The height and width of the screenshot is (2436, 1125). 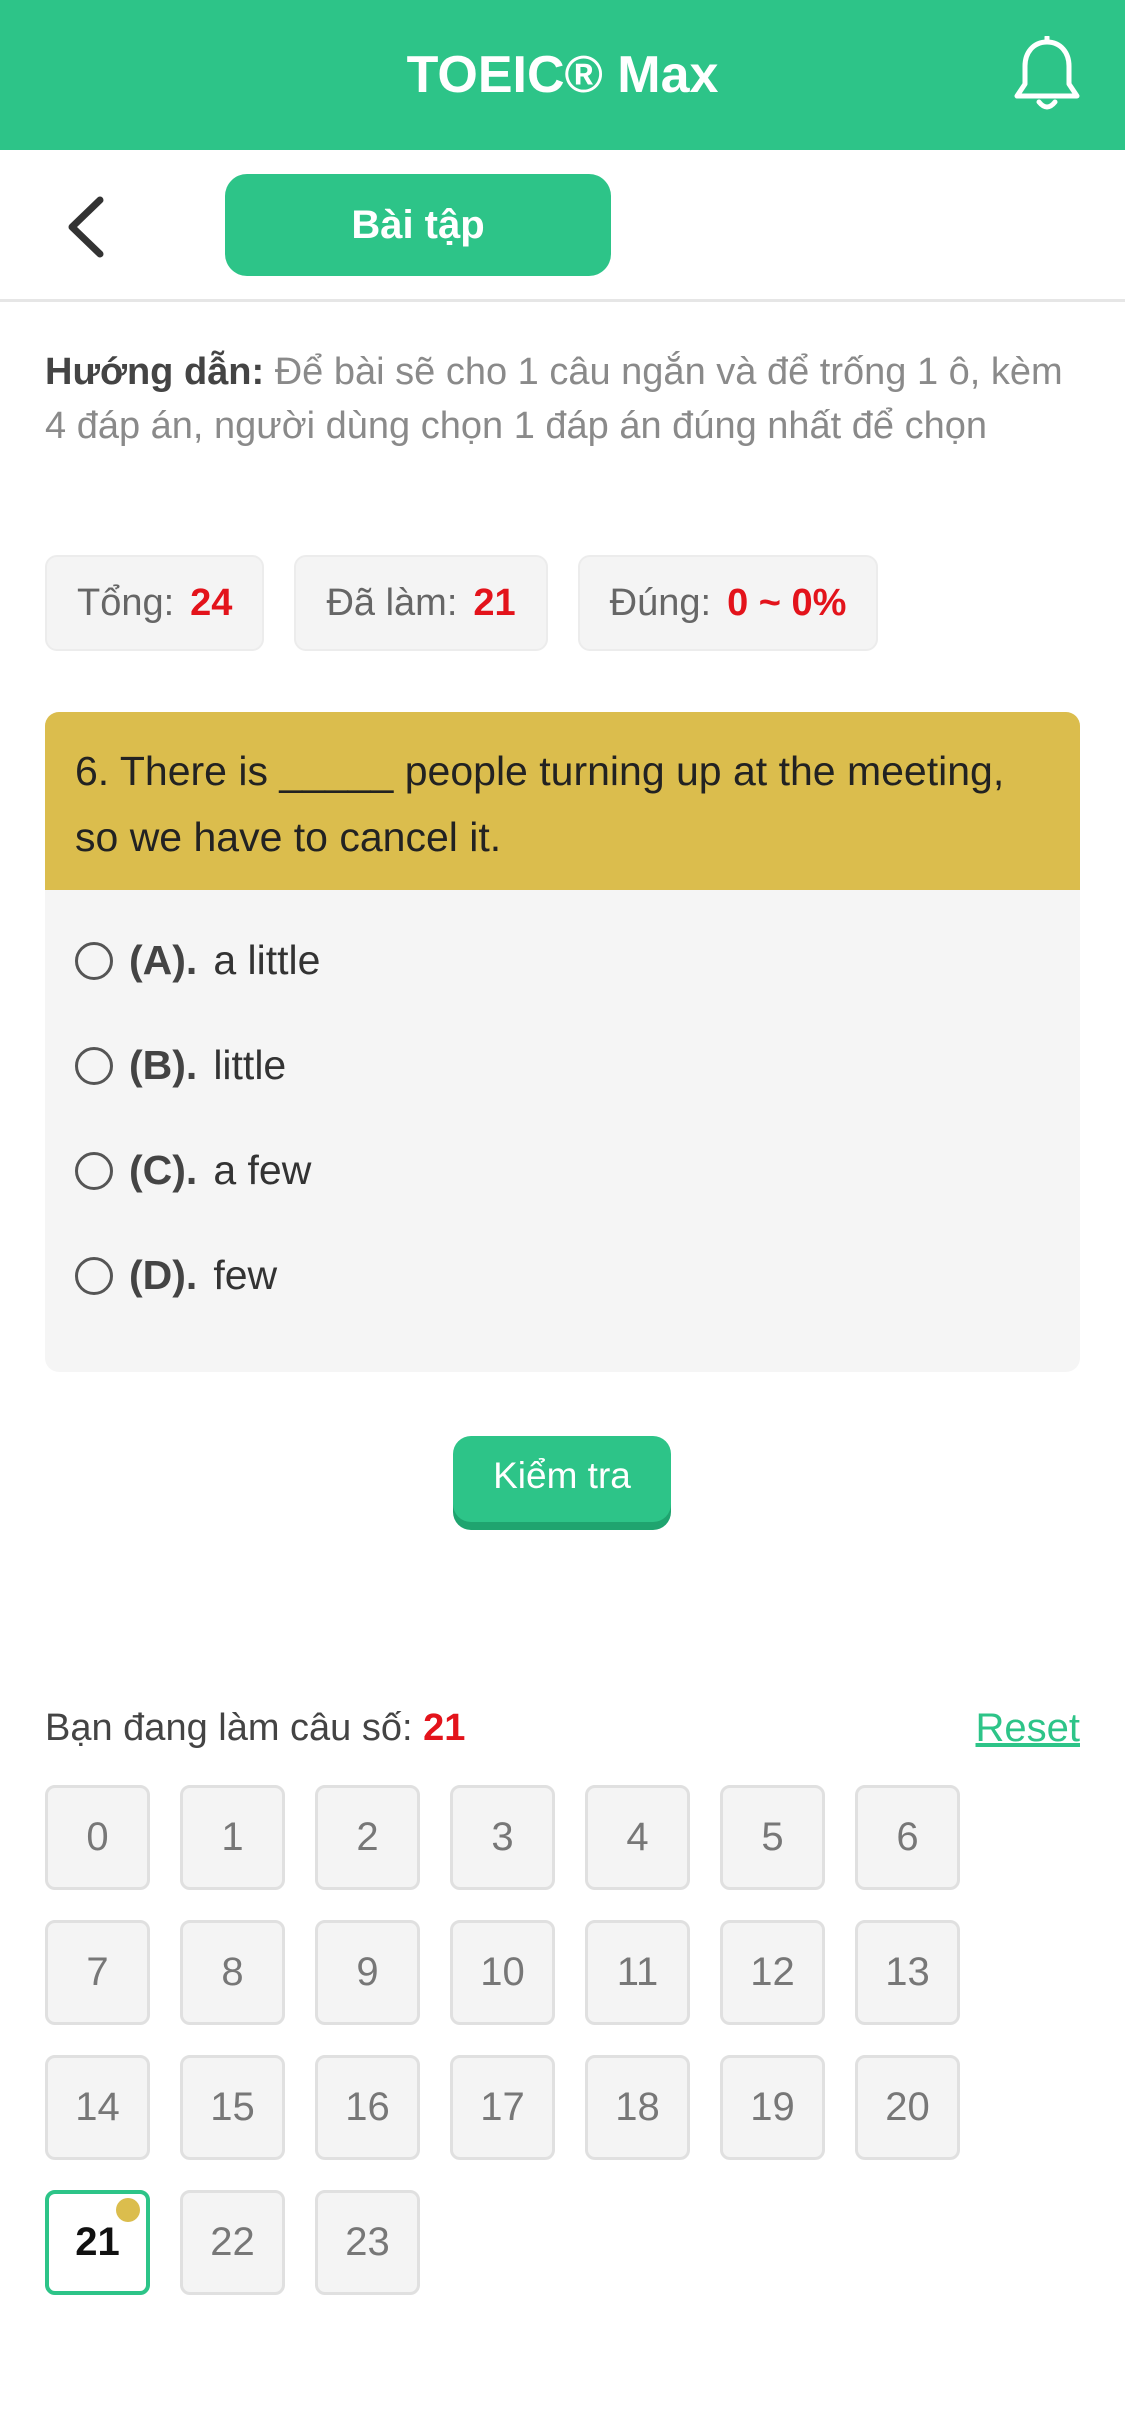 What do you see at coordinates (787, 602) in the screenshot?
I see `stat-correct-value: 0 ~ 0%` at bounding box center [787, 602].